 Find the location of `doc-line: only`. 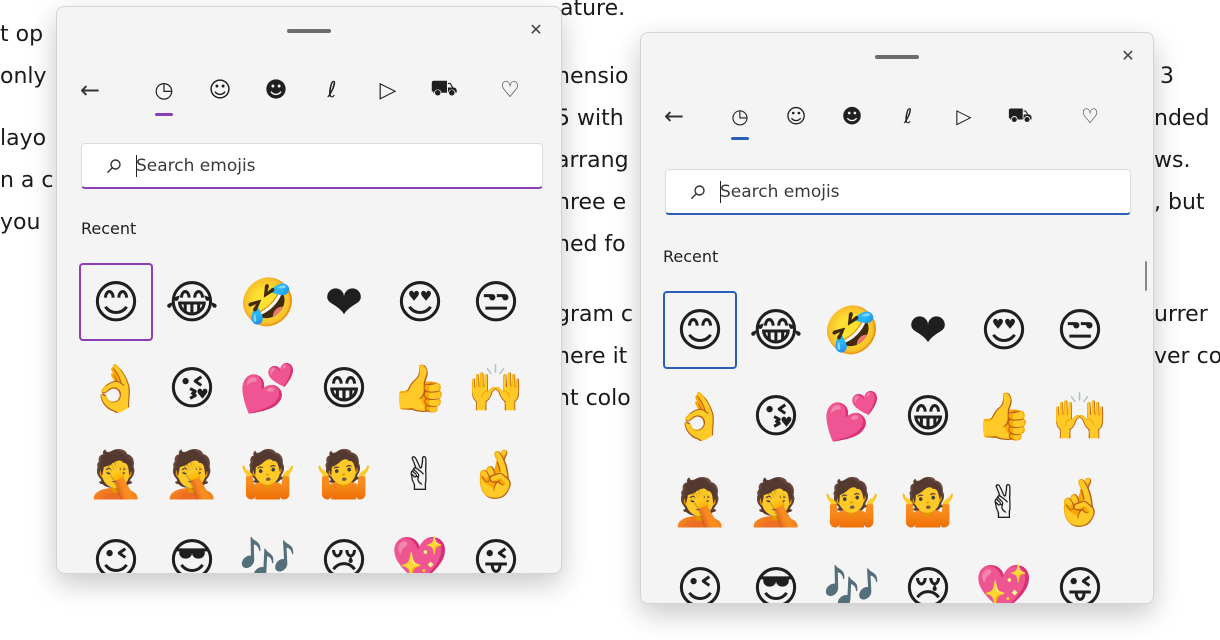

doc-line: only is located at coordinates (23, 76).